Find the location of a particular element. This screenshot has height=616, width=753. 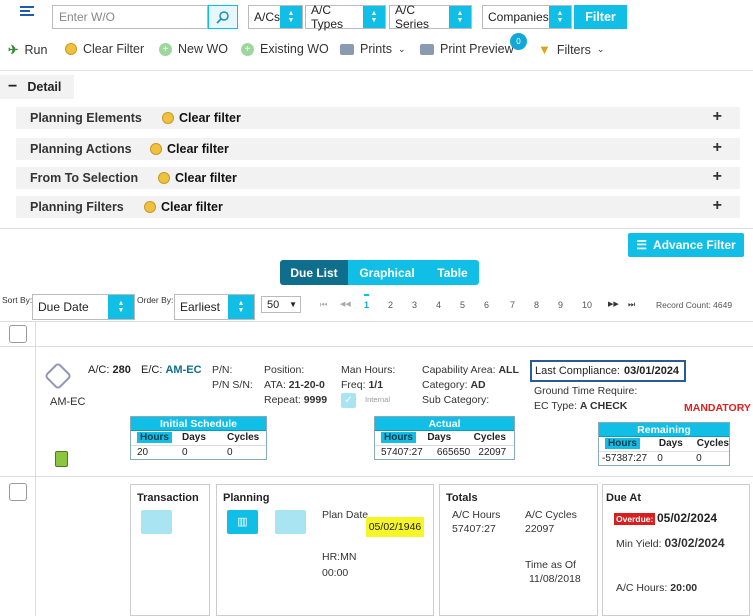

print-preview-badge: 0 is located at coordinates (518, 41).